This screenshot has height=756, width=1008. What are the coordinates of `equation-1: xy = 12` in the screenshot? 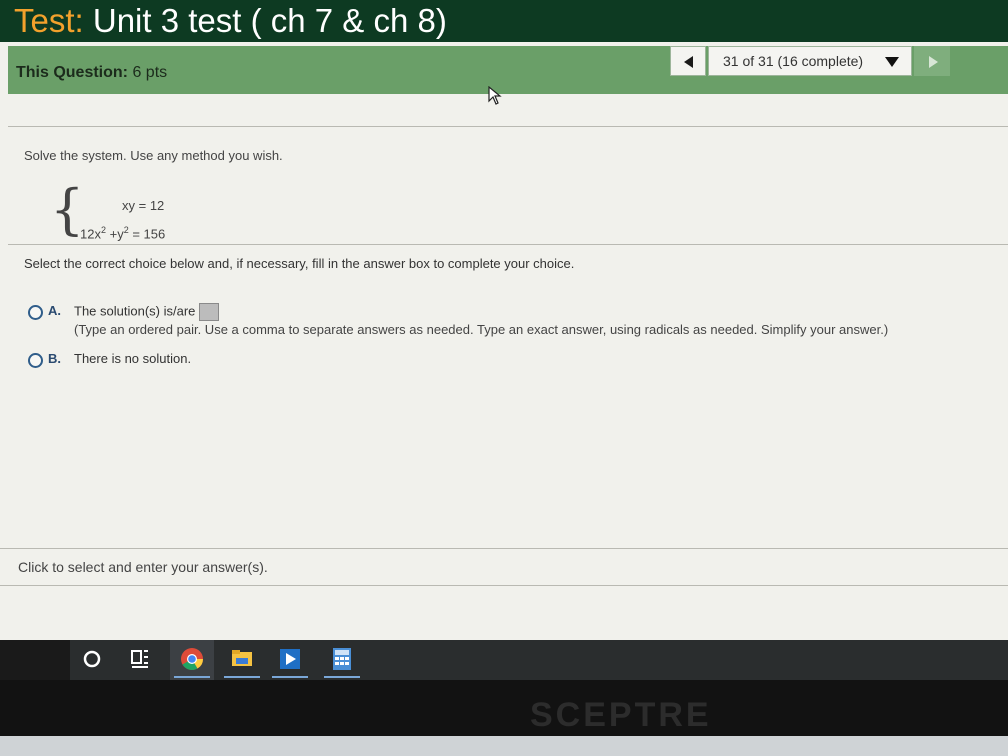 It's located at (143, 205).